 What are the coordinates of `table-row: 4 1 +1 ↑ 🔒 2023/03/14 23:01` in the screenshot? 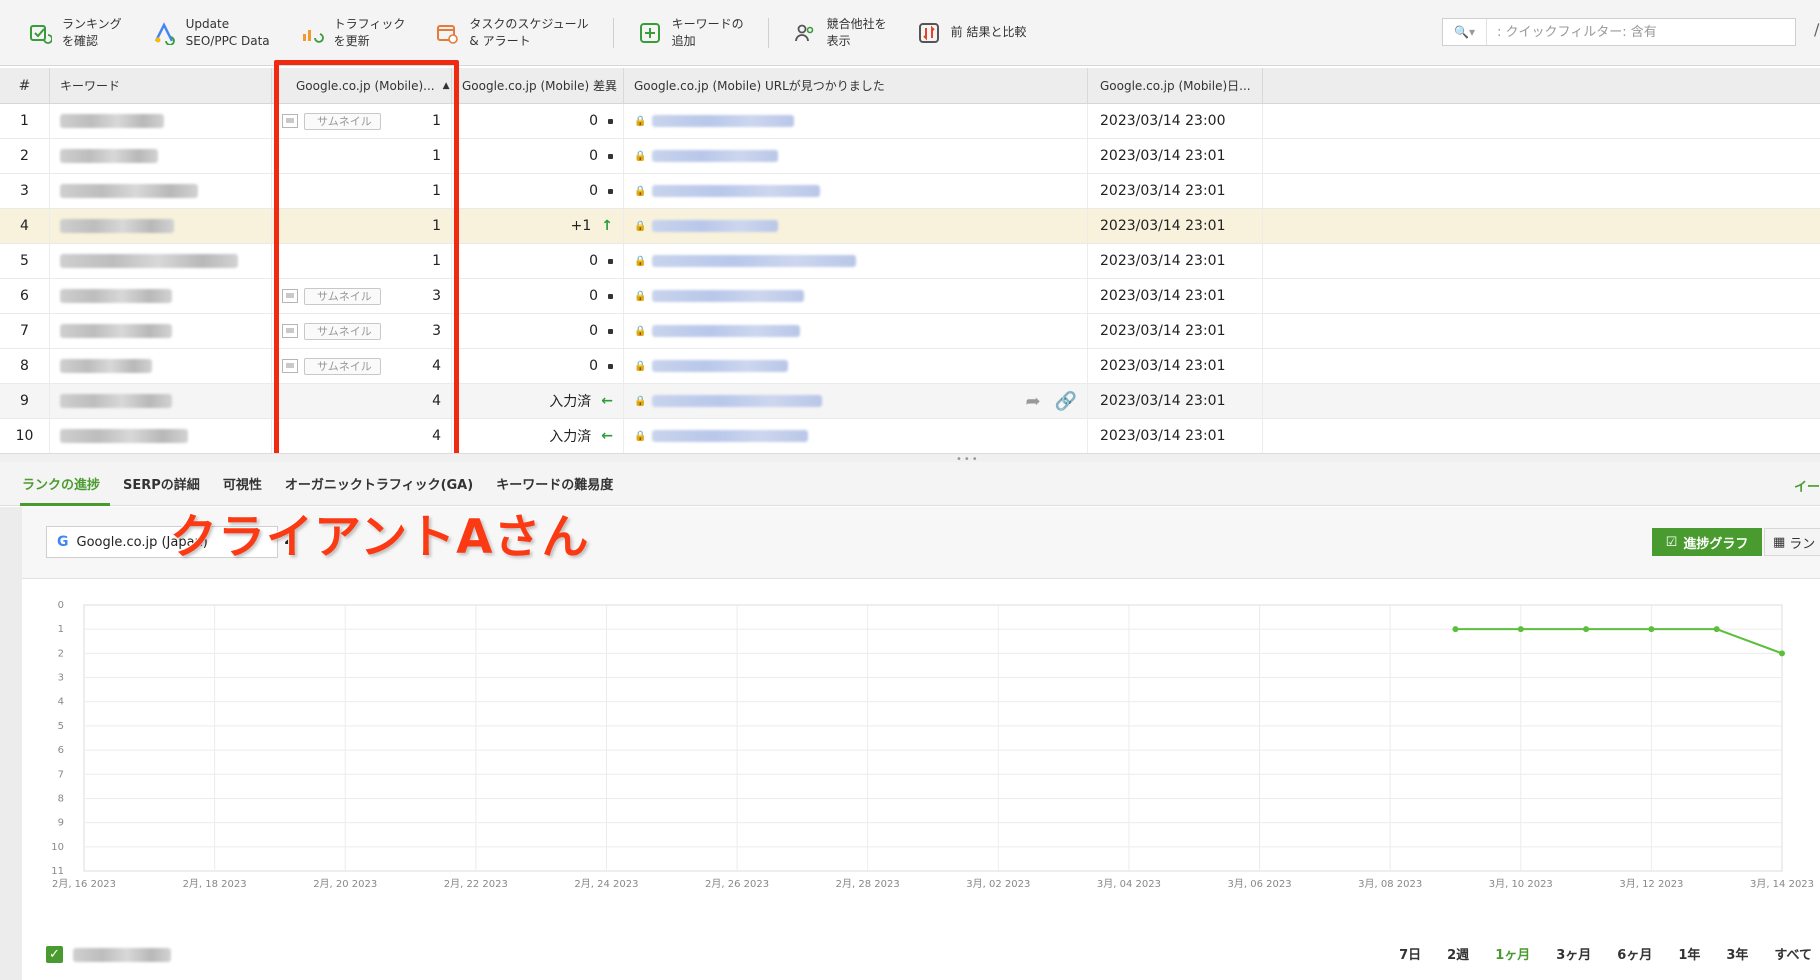 It's located at (910, 226).